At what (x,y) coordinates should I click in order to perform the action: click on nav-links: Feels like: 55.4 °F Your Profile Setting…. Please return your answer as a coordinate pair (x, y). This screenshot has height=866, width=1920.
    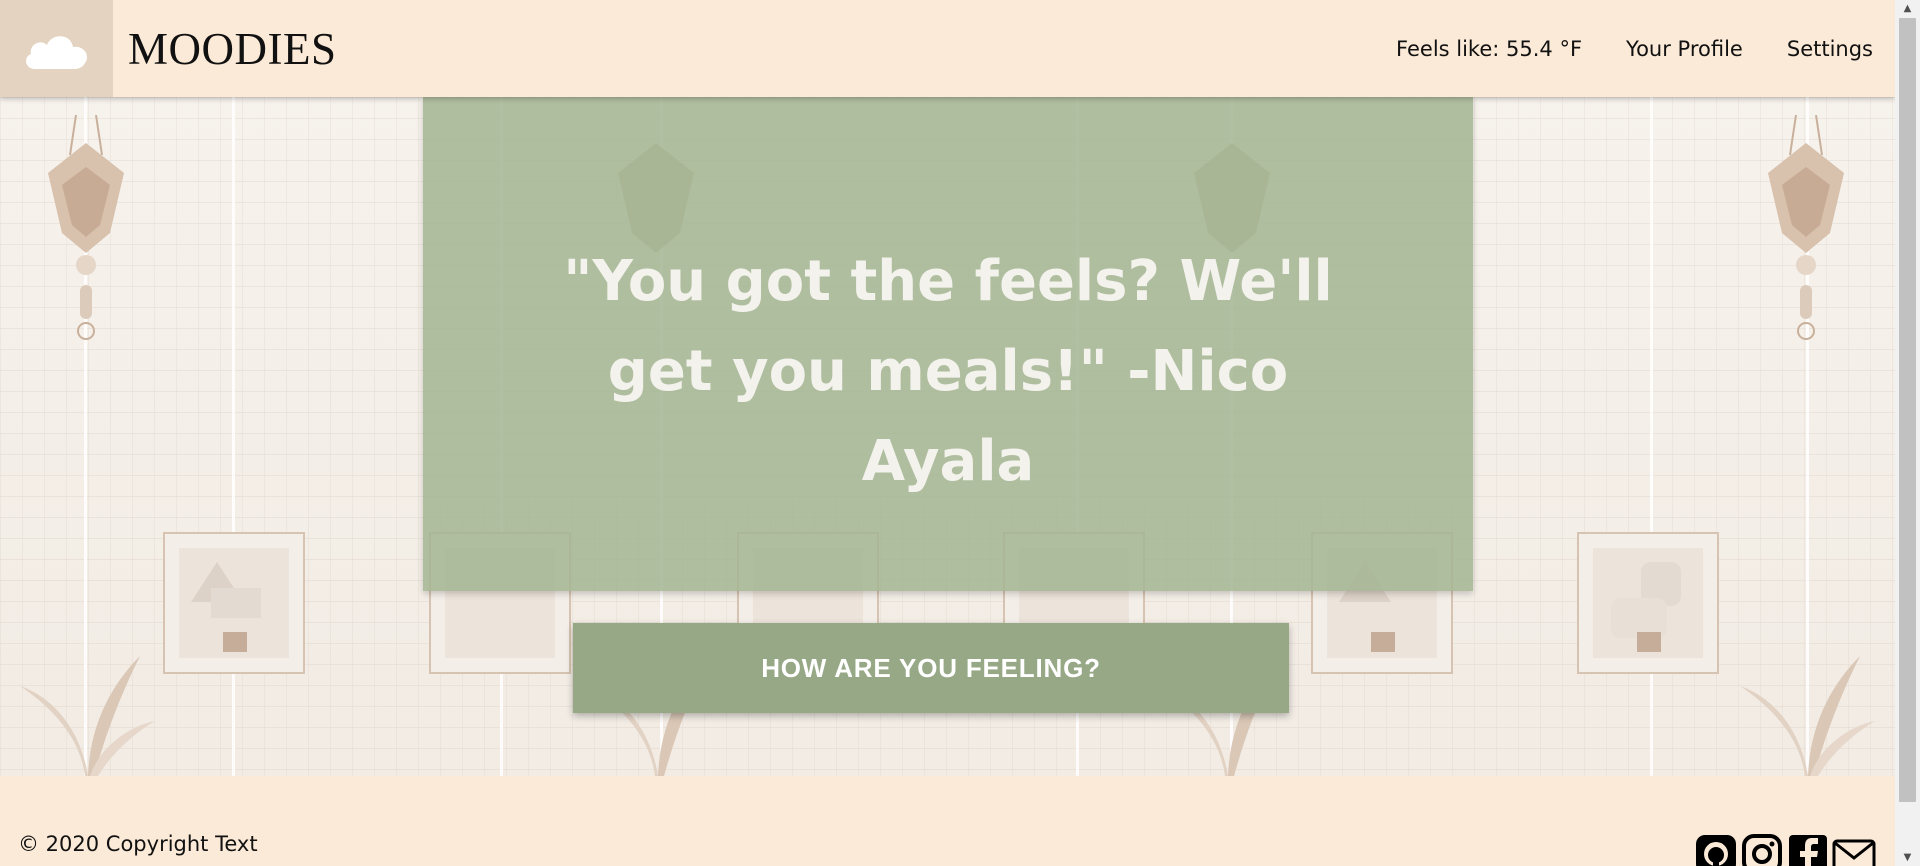
    Looking at the image, I should click on (1612, 49).